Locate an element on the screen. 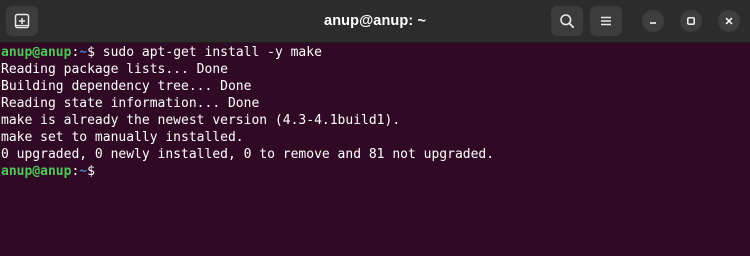  maximize-button is located at coordinates (691, 21).